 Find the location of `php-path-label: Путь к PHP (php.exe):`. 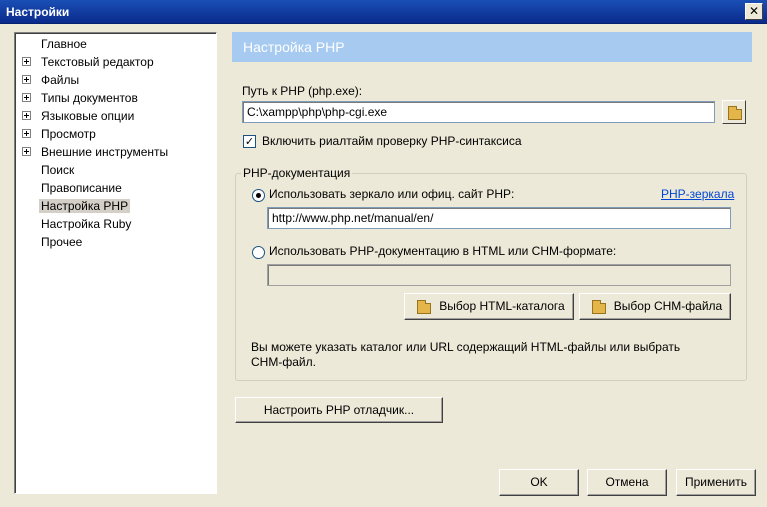

php-path-label: Путь к PHP (php.exe): is located at coordinates (302, 91).